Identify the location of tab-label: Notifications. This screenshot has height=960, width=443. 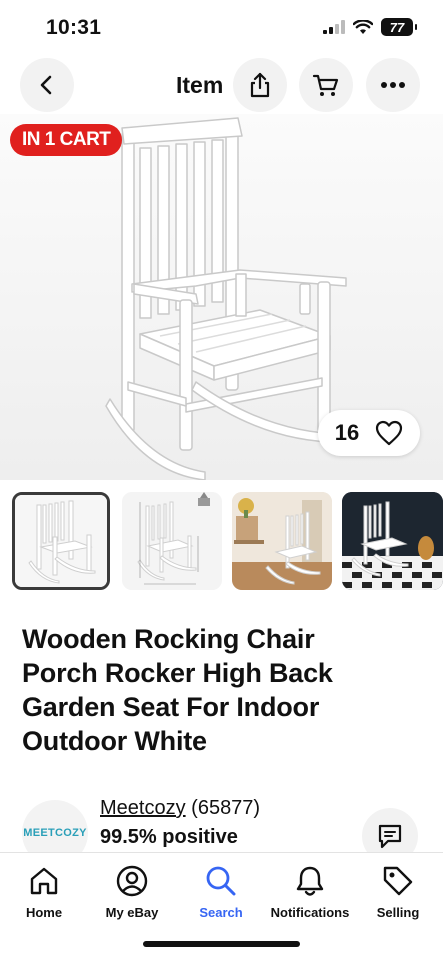
(310, 912).